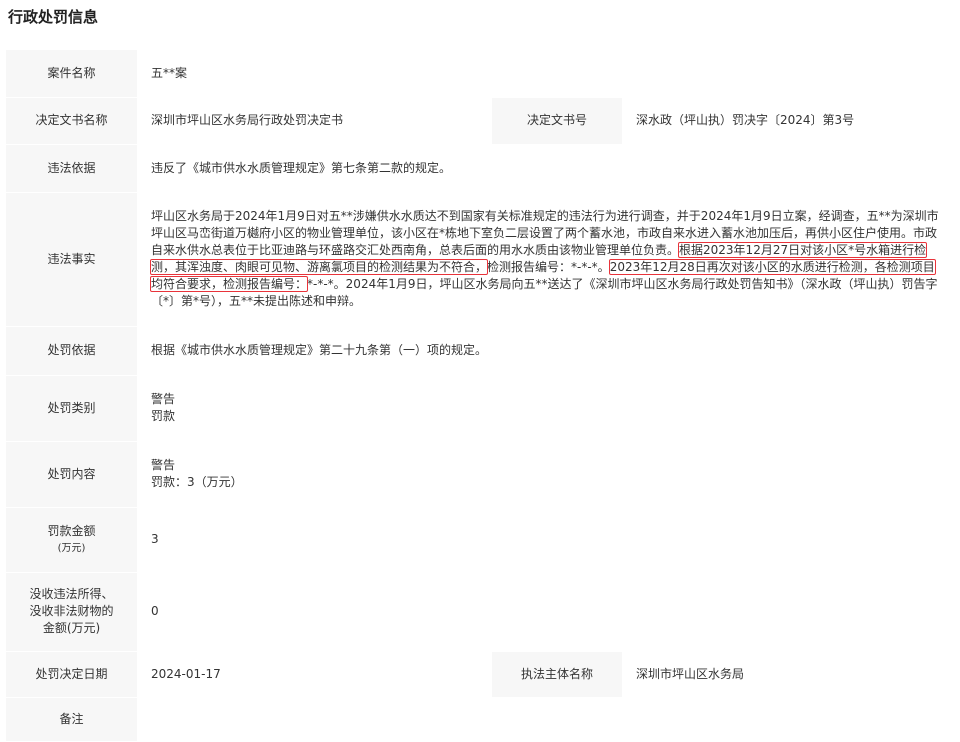 The height and width of the screenshot is (742, 960). I want to click on fine-amount-label: 罚款金额 (万元), so click(71, 540).